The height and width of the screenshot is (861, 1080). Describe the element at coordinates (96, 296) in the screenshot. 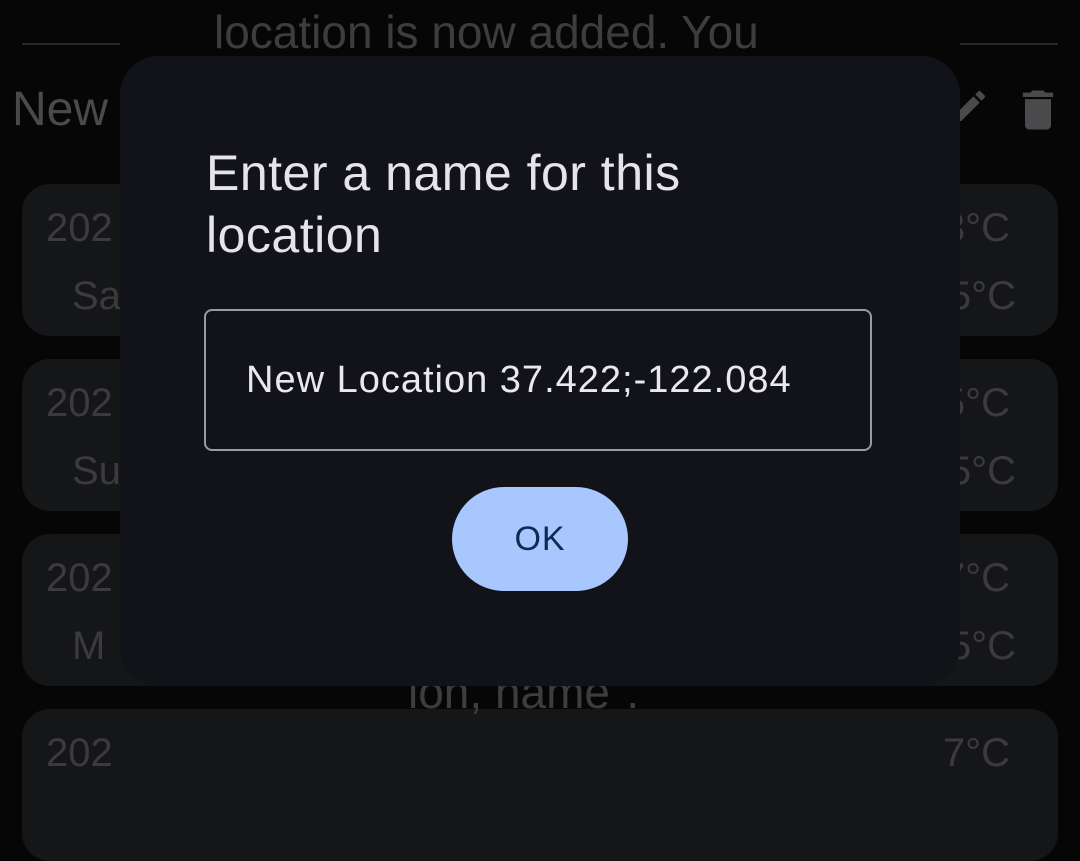

I see `forecast-day: Sa` at that location.